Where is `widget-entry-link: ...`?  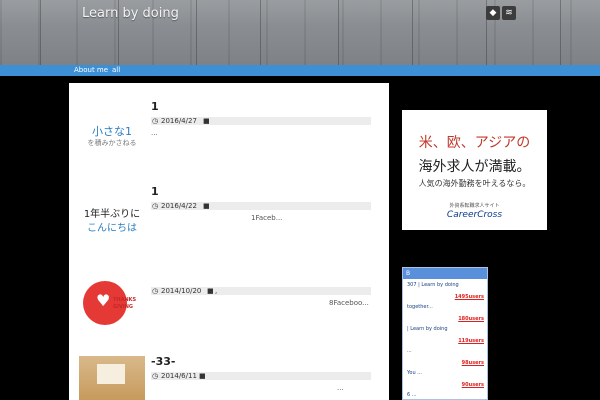
widget-entry-link: ... is located at coordinates (446, 351).